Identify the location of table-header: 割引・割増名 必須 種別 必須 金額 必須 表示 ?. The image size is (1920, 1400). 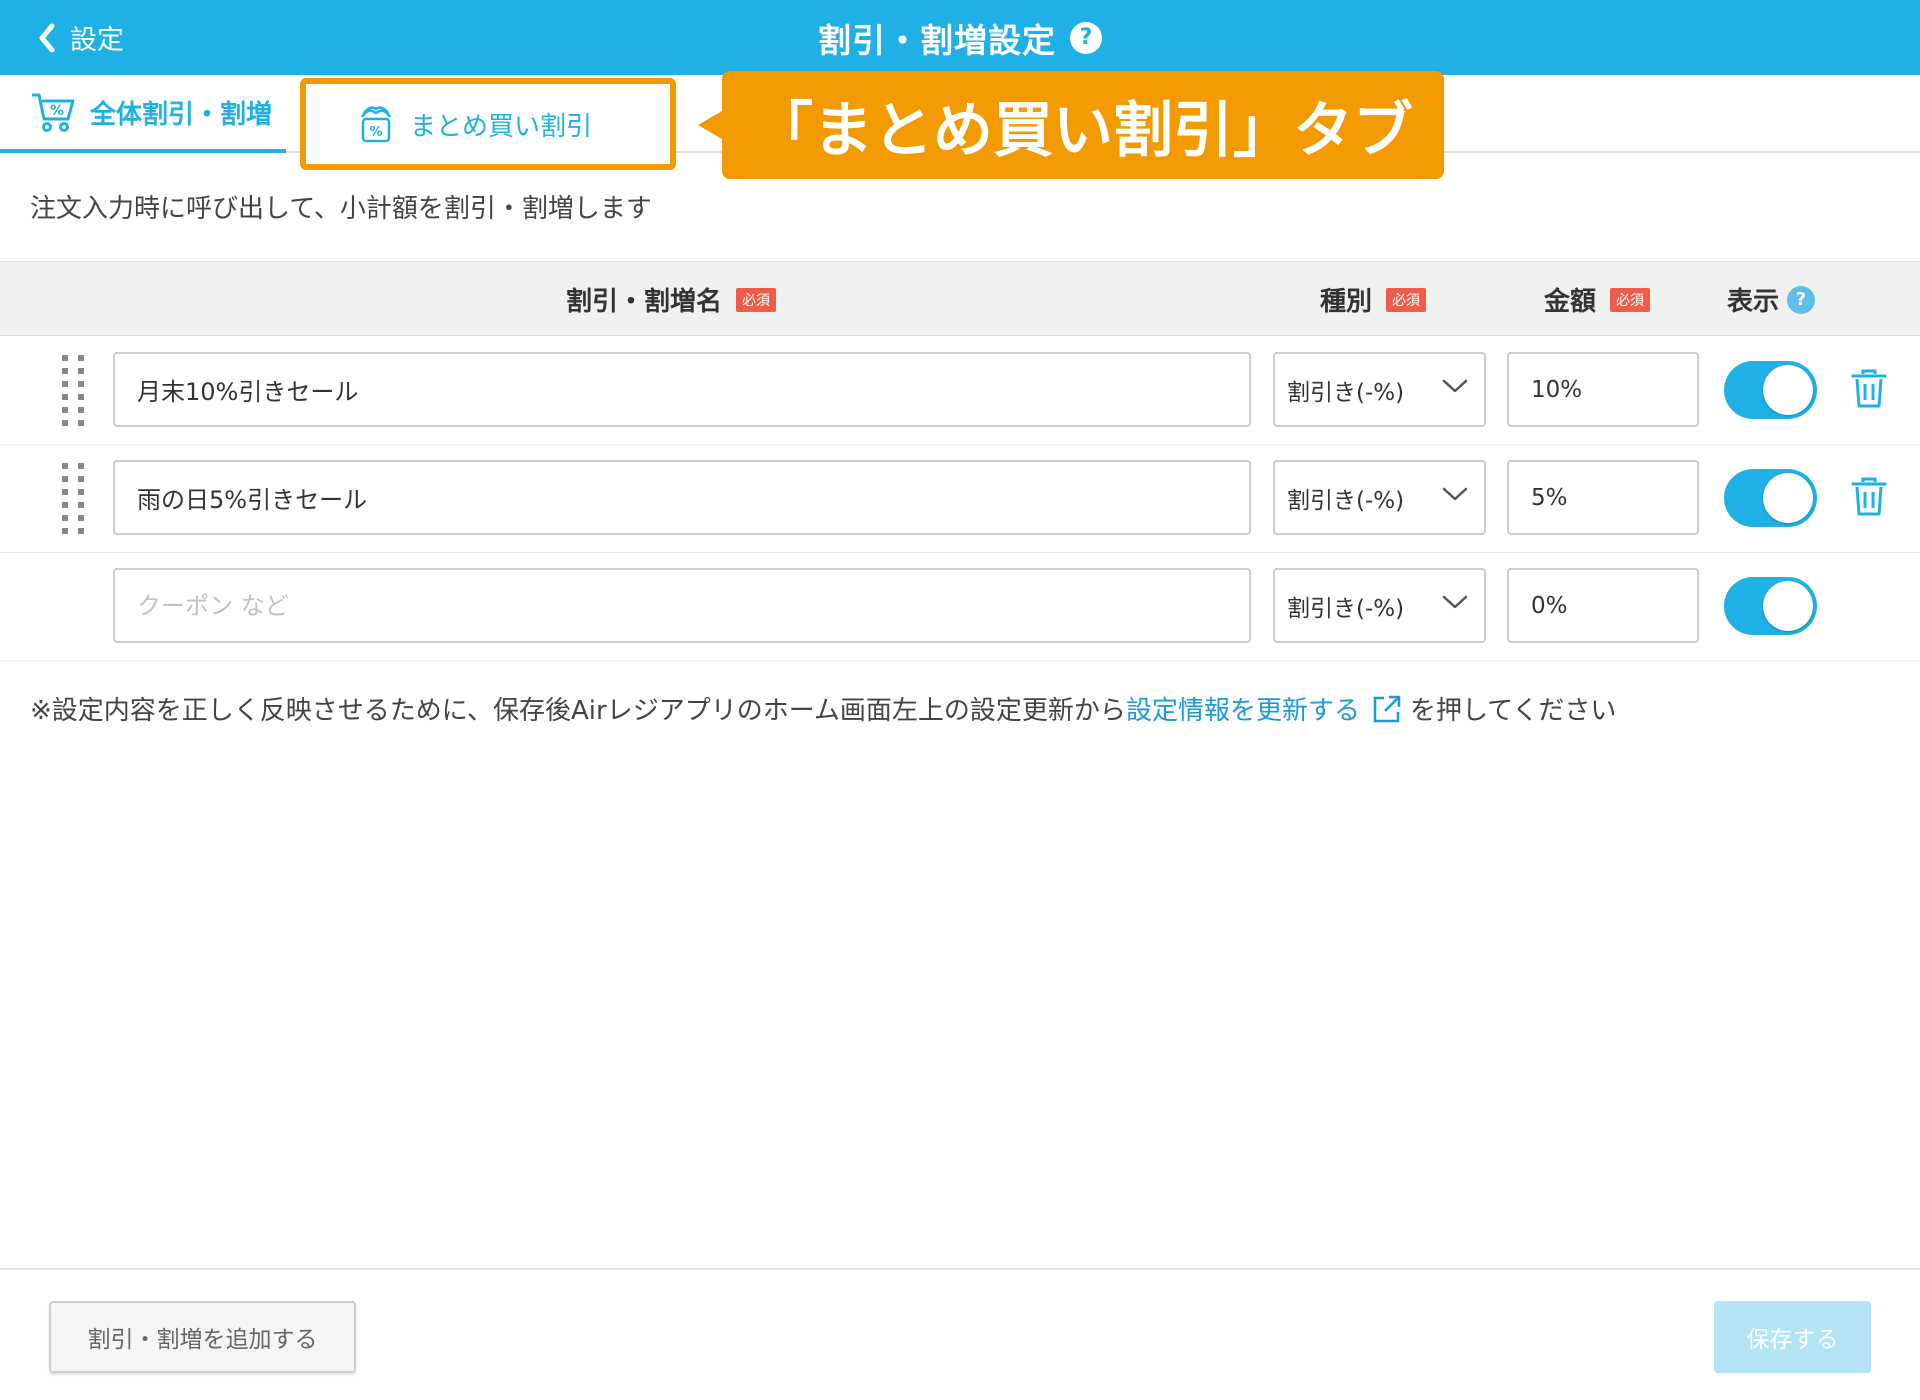
(960, 298).